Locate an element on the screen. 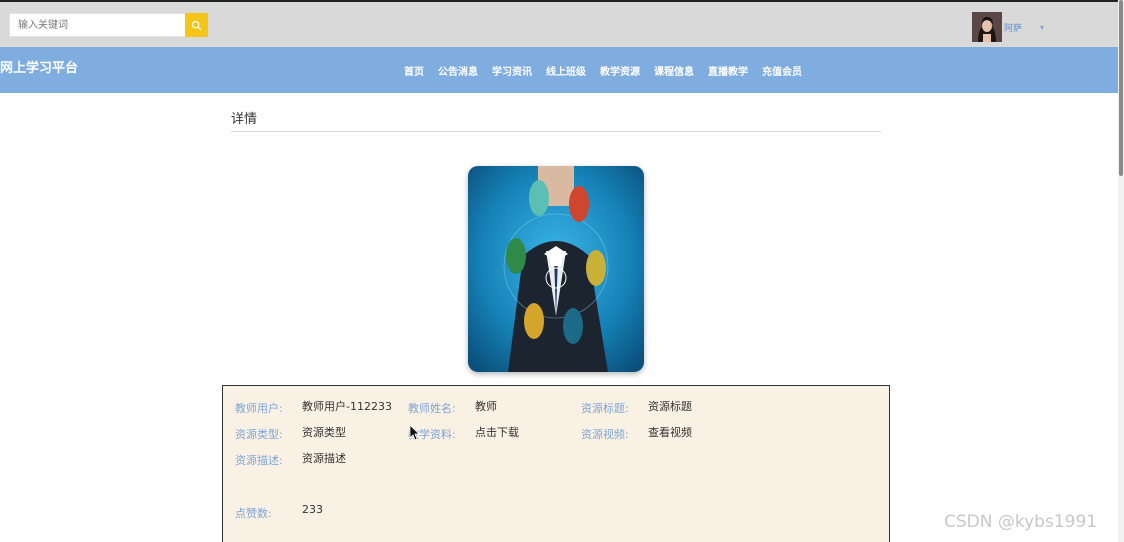  resource-desc-label: 资源描述: is located at coordinates (259, 460).